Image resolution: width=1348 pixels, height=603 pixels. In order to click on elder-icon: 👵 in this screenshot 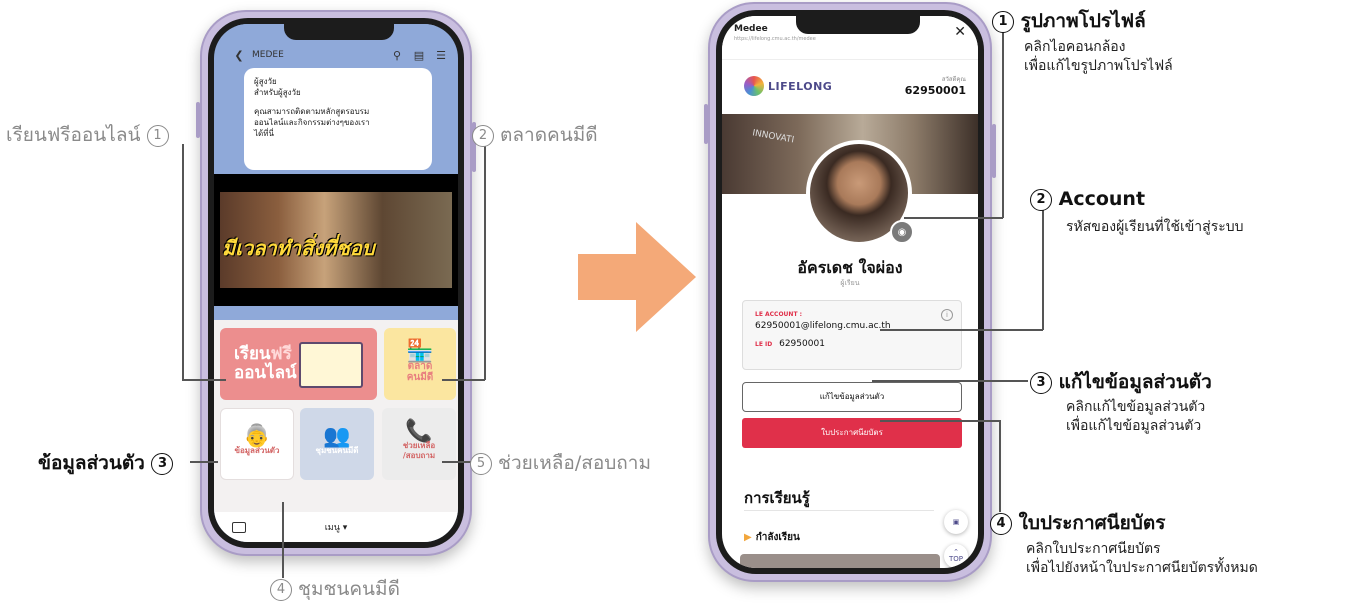, I will do `click(257, 436)`.